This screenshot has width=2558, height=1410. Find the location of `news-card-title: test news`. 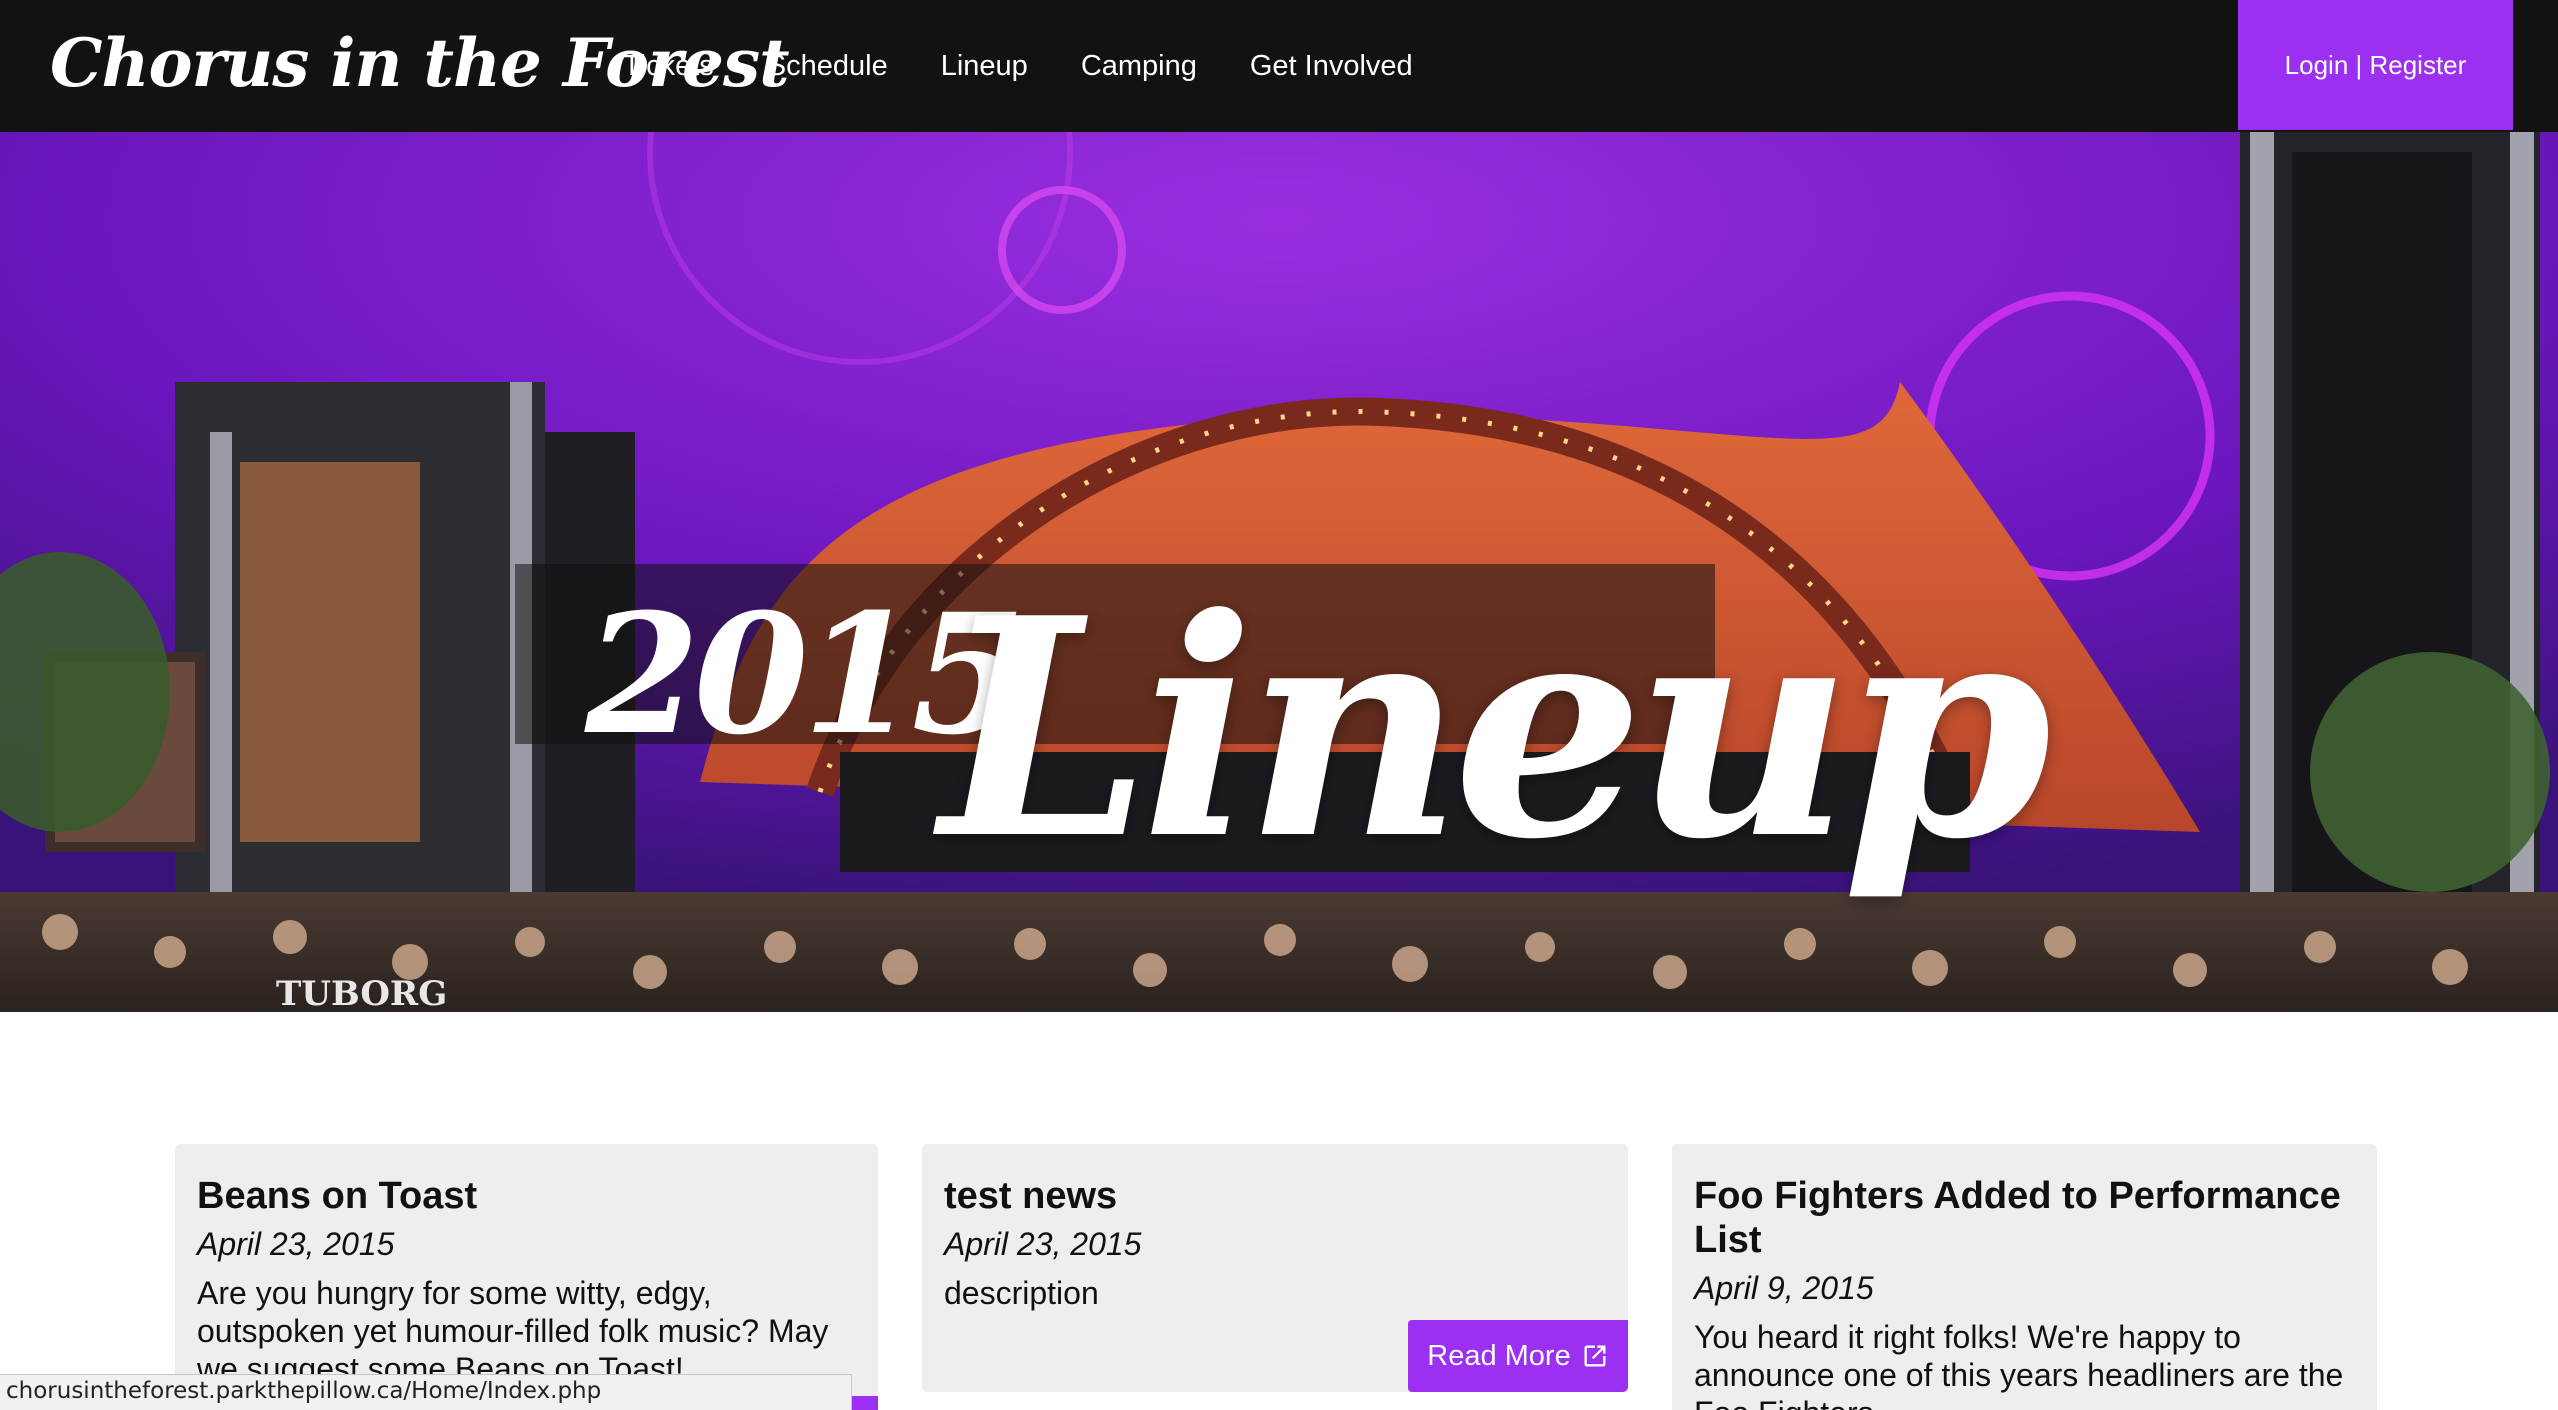

news-card-title: test news is located at coordinates (1275, 1196).